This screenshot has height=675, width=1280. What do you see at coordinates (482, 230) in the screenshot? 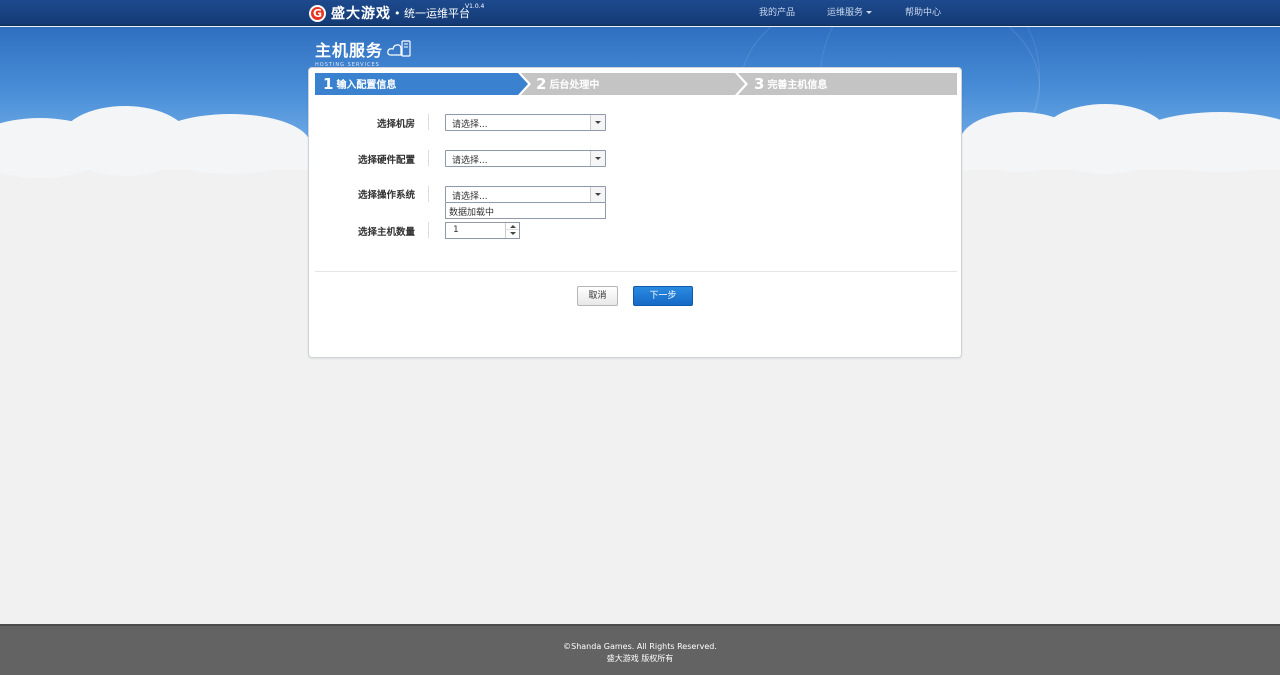
I see `quantity-stepper: 1` at bounding box center [482, 230].